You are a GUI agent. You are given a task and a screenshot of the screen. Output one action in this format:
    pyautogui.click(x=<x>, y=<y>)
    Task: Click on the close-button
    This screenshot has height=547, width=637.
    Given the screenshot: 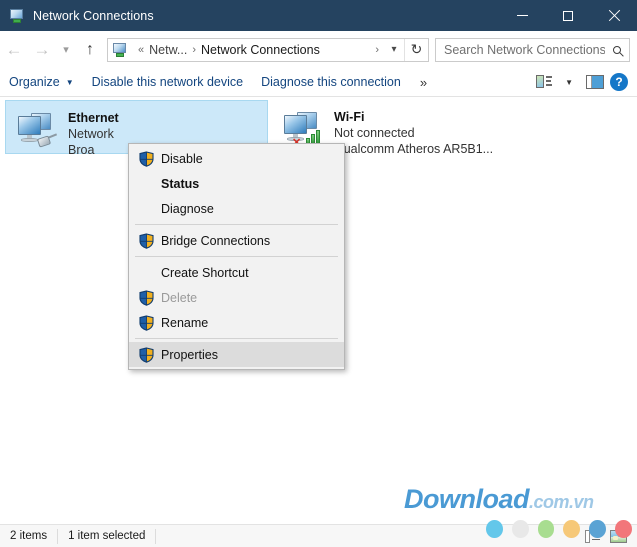 What is the action you would take?
    pyautogui.click(x=614, y=15)
    